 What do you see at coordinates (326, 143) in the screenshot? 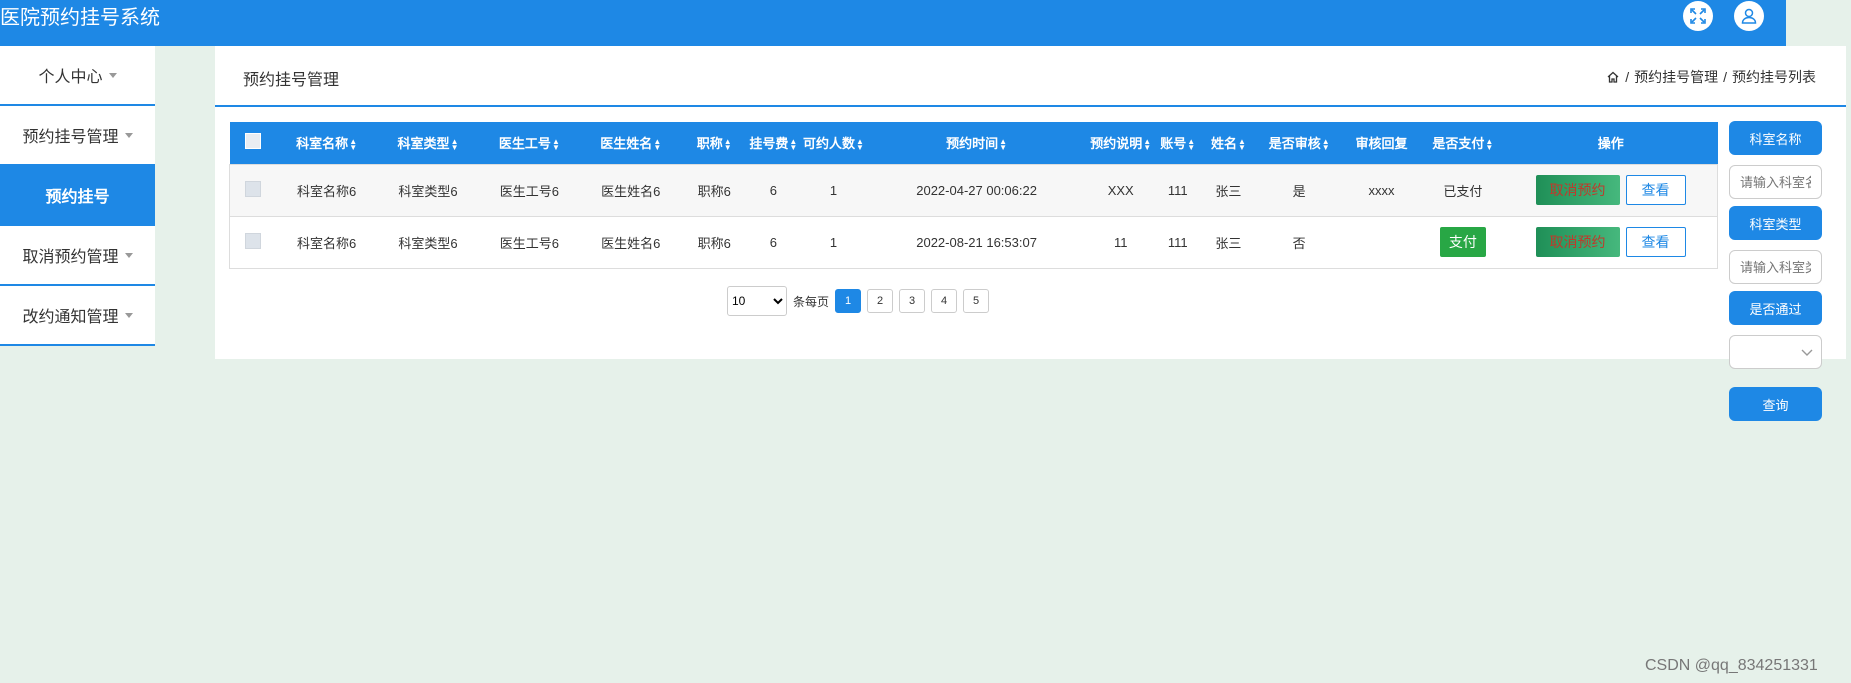
I see `col-header: 科室名称▲ ▼` at bounding box center [326, 143].